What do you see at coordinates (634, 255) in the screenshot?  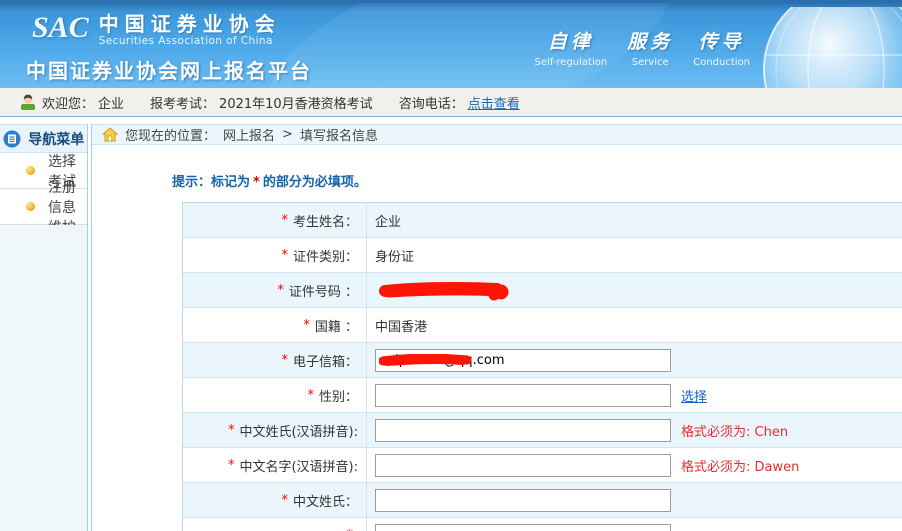 I see `field-value: 身份证` at bounding box center [634, 255].